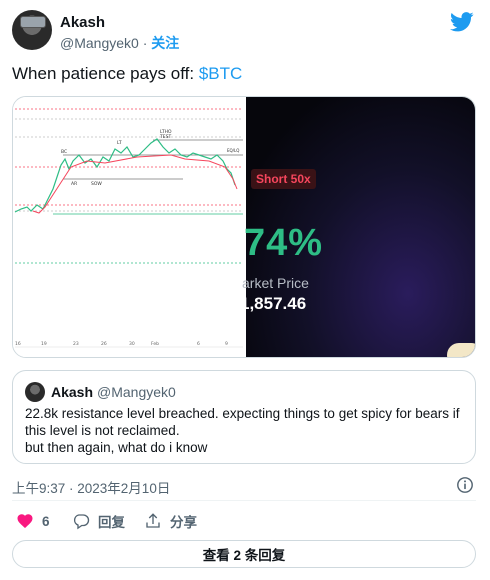  Describe the element at coordinates (132, 344) in the screenshot. I see `x-tick: 30` at that location.